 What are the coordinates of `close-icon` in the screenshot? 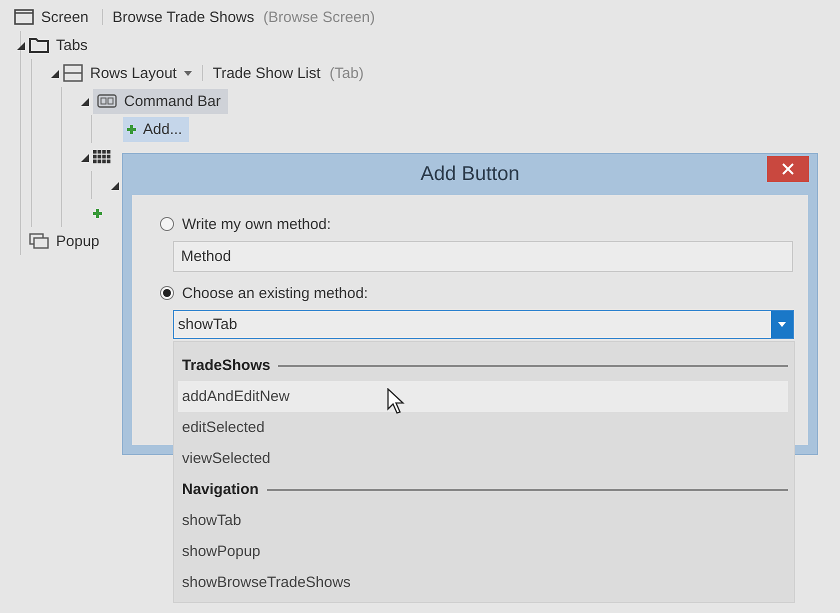 It's located at (788, 169).